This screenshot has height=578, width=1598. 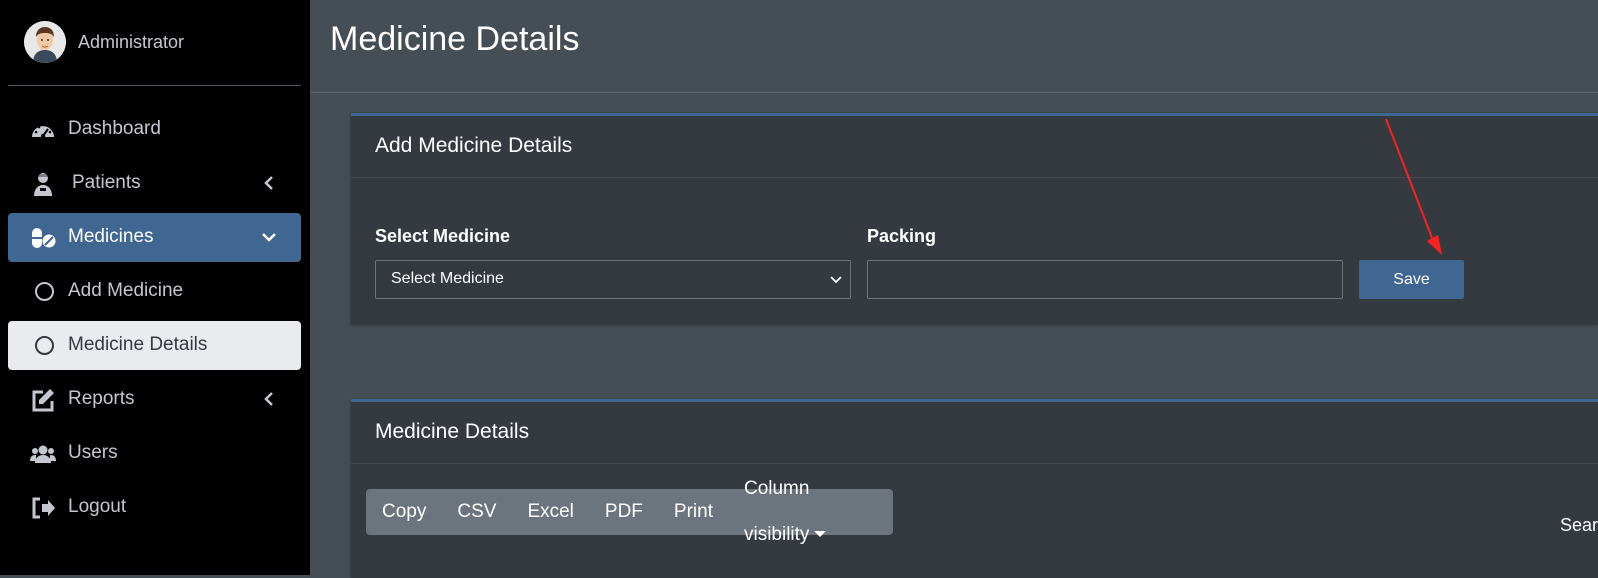 What do you see at coordinates (476, 512) in the screenshot?
I see `csv-button: CSV` at bounding box center [476, 512].